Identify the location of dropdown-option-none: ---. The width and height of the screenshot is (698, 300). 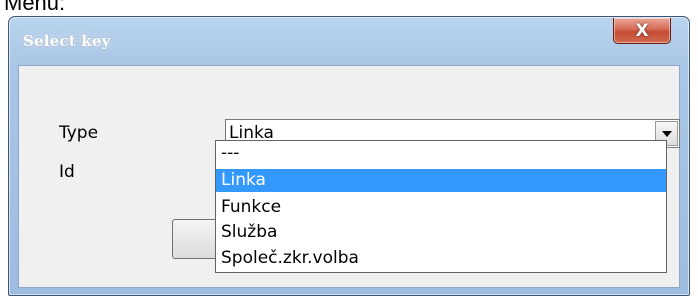
(441, 153).